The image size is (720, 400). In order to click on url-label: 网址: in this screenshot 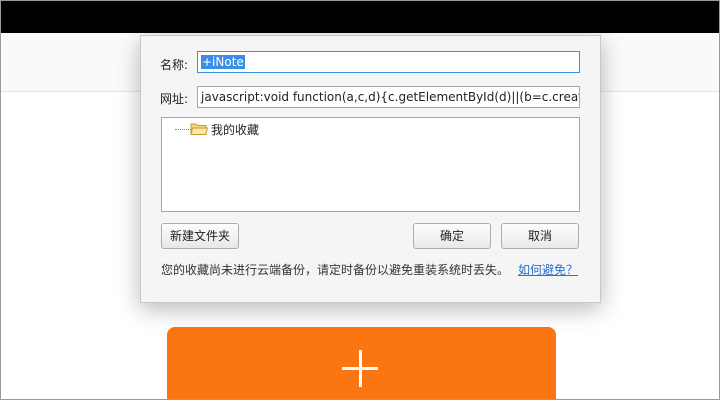, I will do `click(174, 99)`.